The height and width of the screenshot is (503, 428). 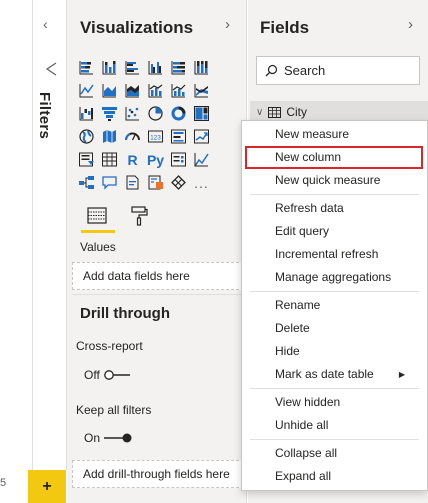 I want to click on expand-fields-icon: ›, so click(x=410, y=24).